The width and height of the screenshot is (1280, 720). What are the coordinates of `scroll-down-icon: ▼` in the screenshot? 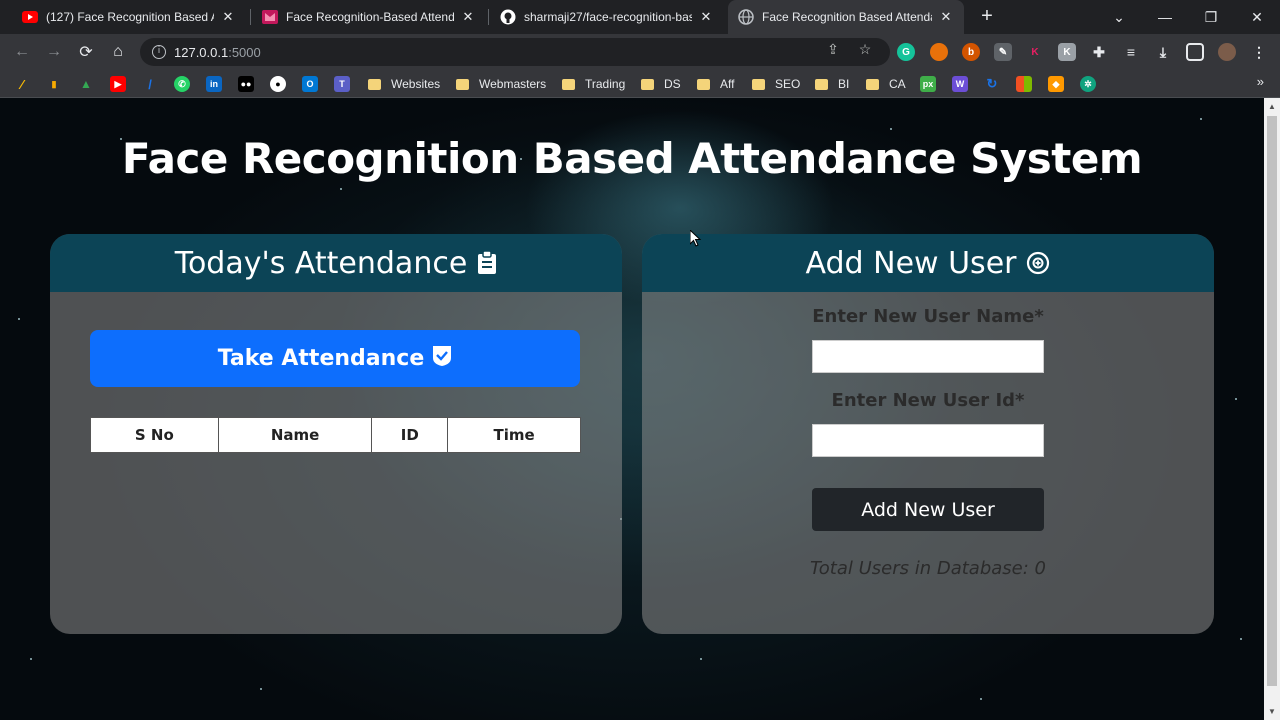 It's located at (1272, 711).